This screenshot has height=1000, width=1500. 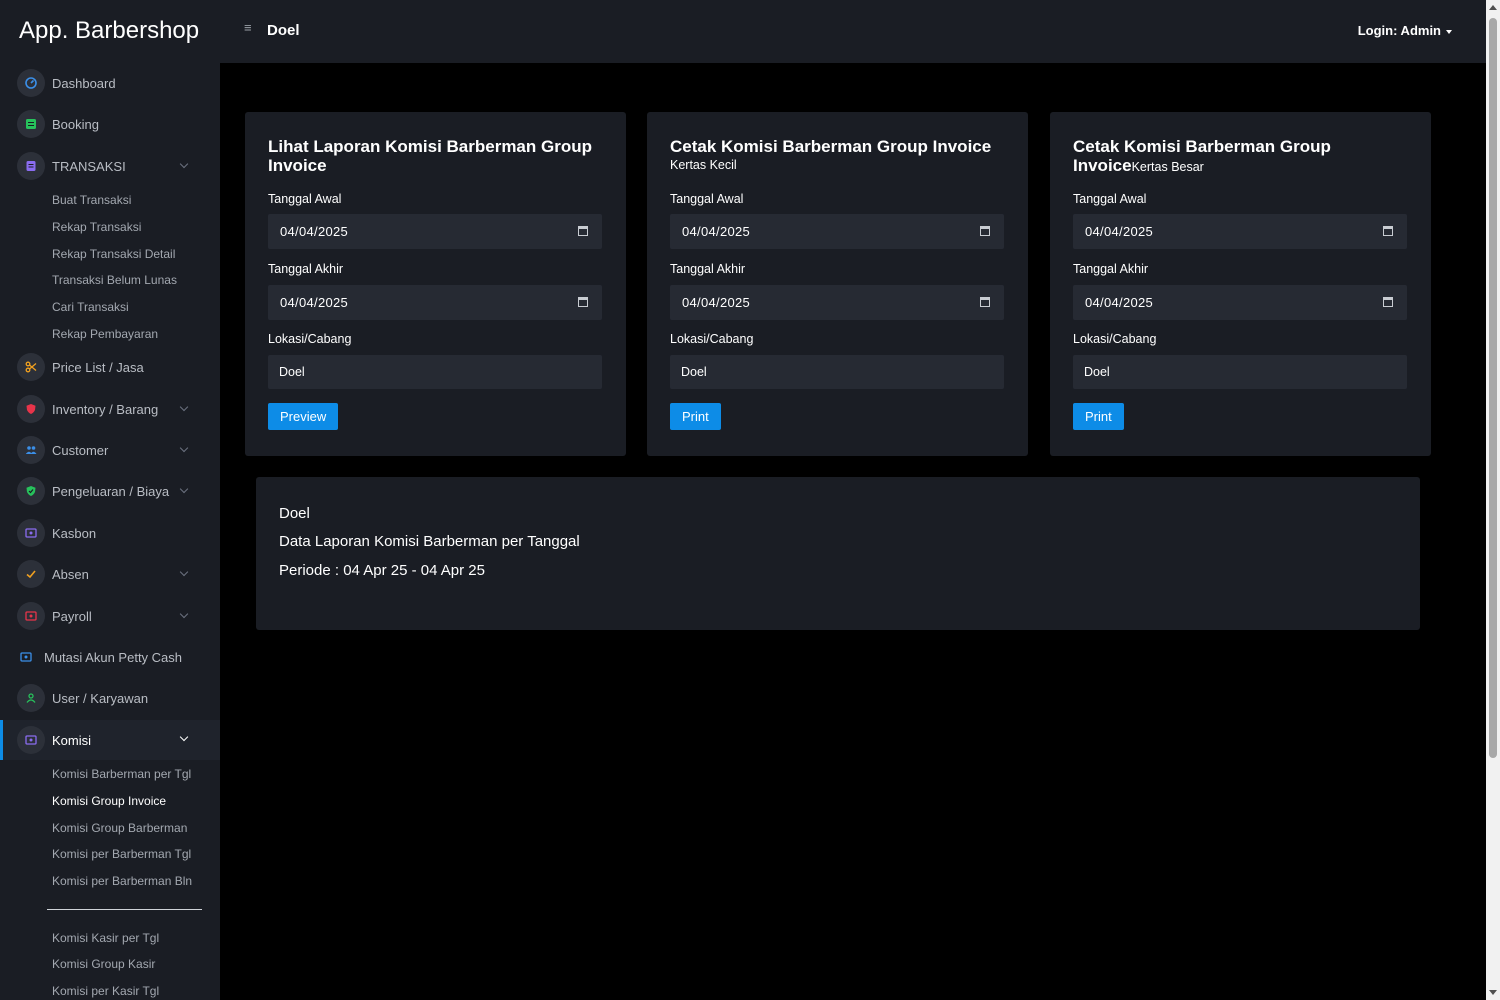 What do you see at coordinates (31, 574) in the screenshot?
I see `check-icon` at bounding box center [31, 574].